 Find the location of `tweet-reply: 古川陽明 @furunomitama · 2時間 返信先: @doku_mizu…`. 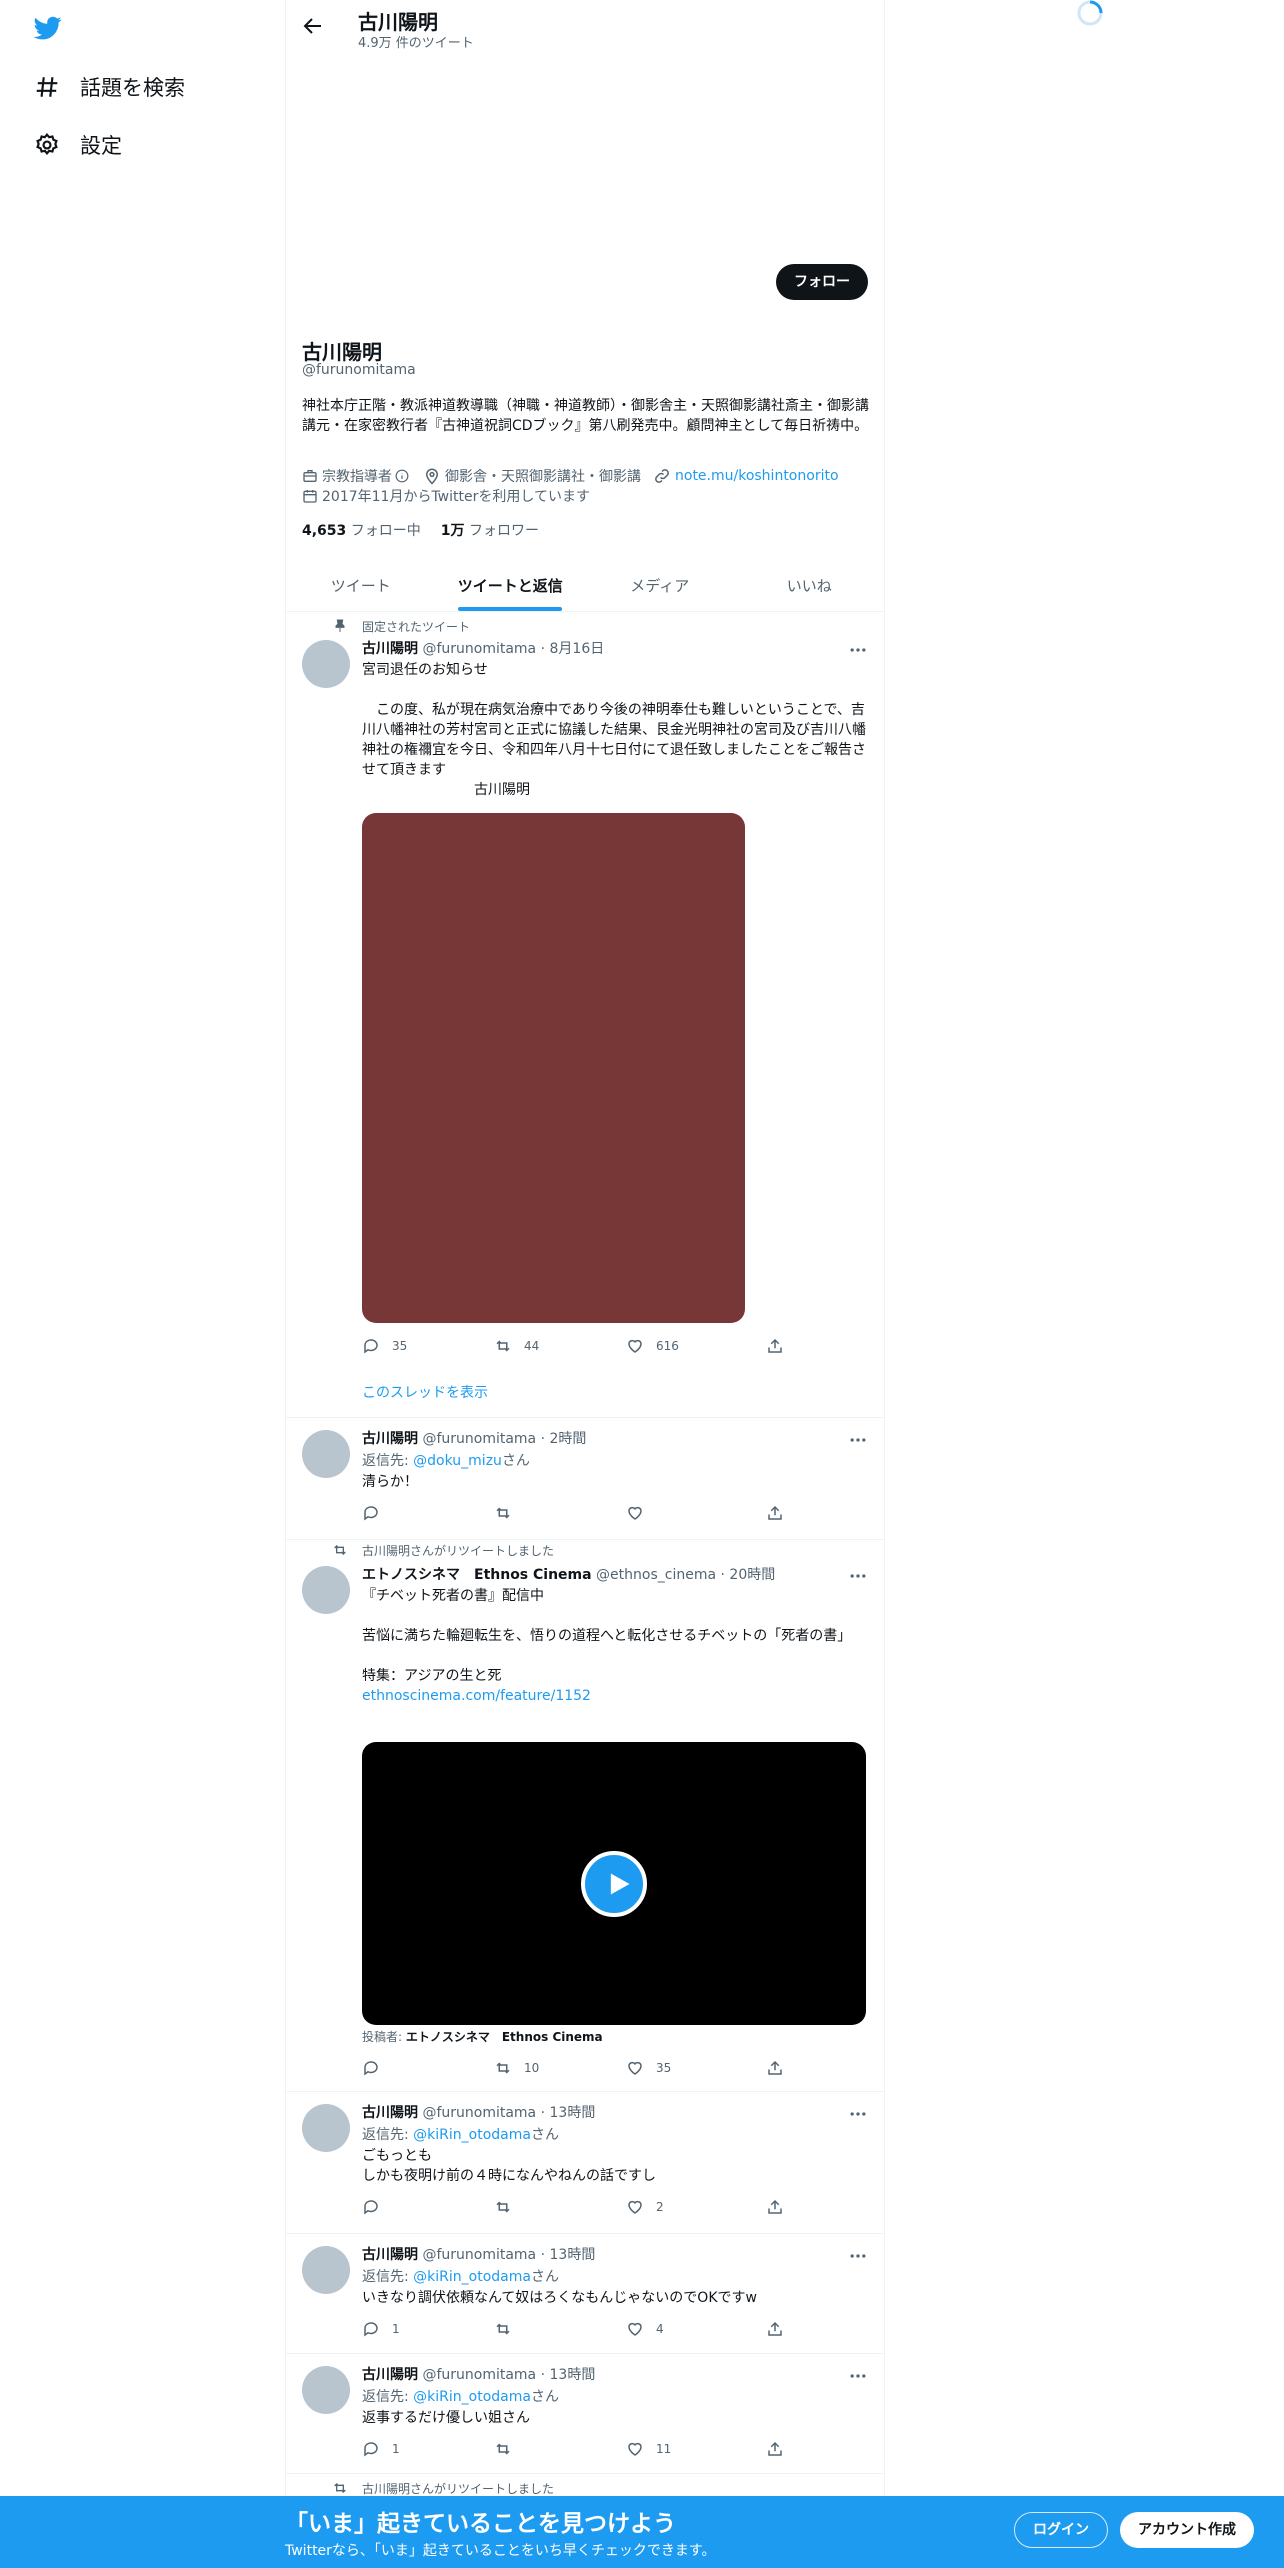

tweet-reply: 古川陽明 @furunomitama · 2時間 返信先: @doku_mizu… is located at coordinates (585, 1479).